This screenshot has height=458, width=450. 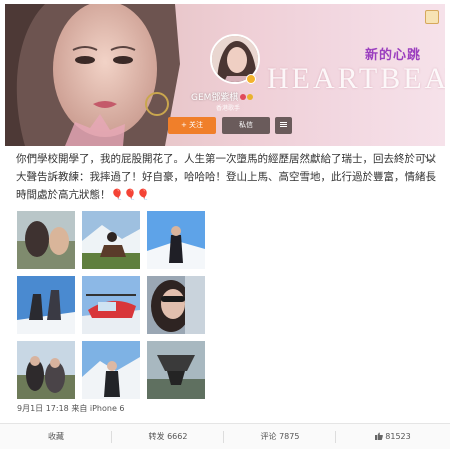 I want to click on more-menu-button, so click(x=283, y=125).